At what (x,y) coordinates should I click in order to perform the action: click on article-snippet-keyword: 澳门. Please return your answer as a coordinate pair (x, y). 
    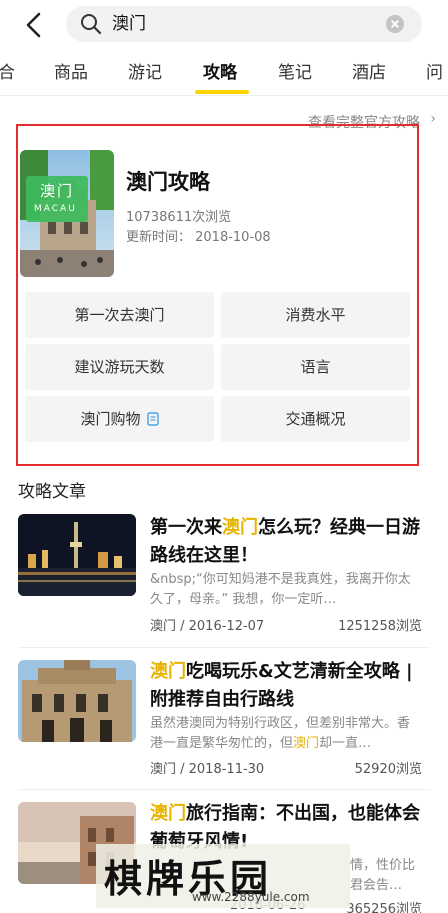
    Looking at the image, I should click on (306, 743).